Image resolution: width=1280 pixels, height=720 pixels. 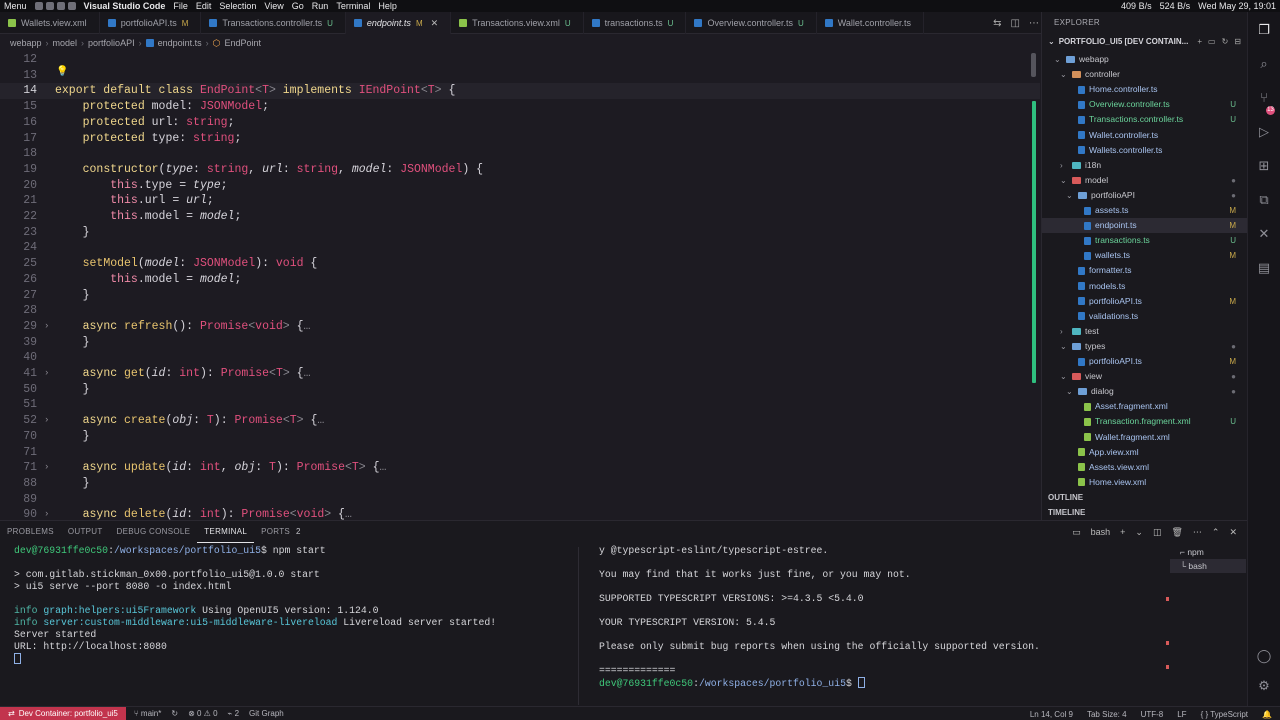 What do you see at coordinates (1139, 532) in the screenshot?
I see `chevron-down-icon: ⌄` at bounding box center [1139, 532].